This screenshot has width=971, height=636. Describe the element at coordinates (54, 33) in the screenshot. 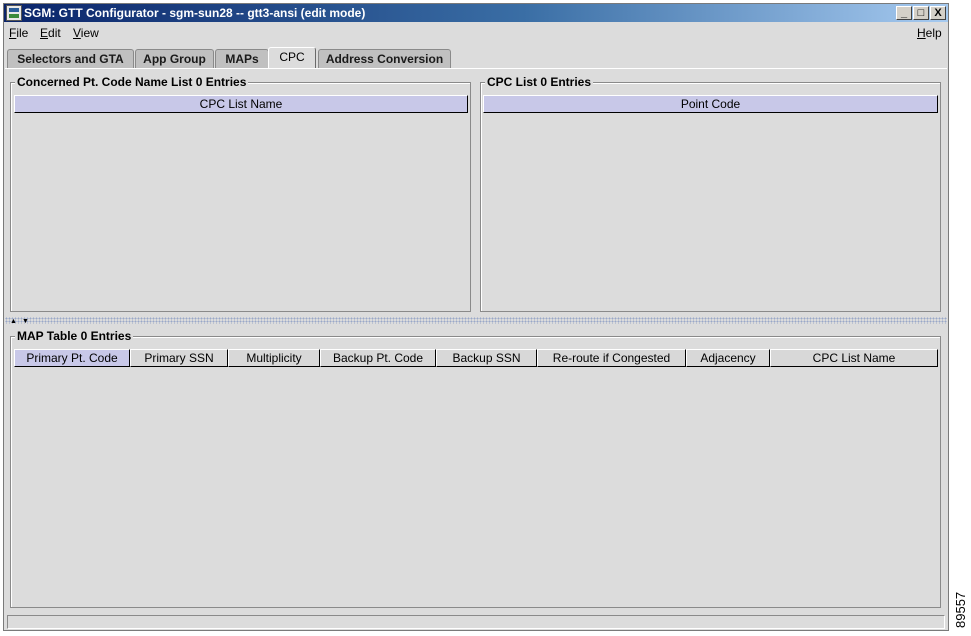

I see `menu-edit-label: dit` at that location.